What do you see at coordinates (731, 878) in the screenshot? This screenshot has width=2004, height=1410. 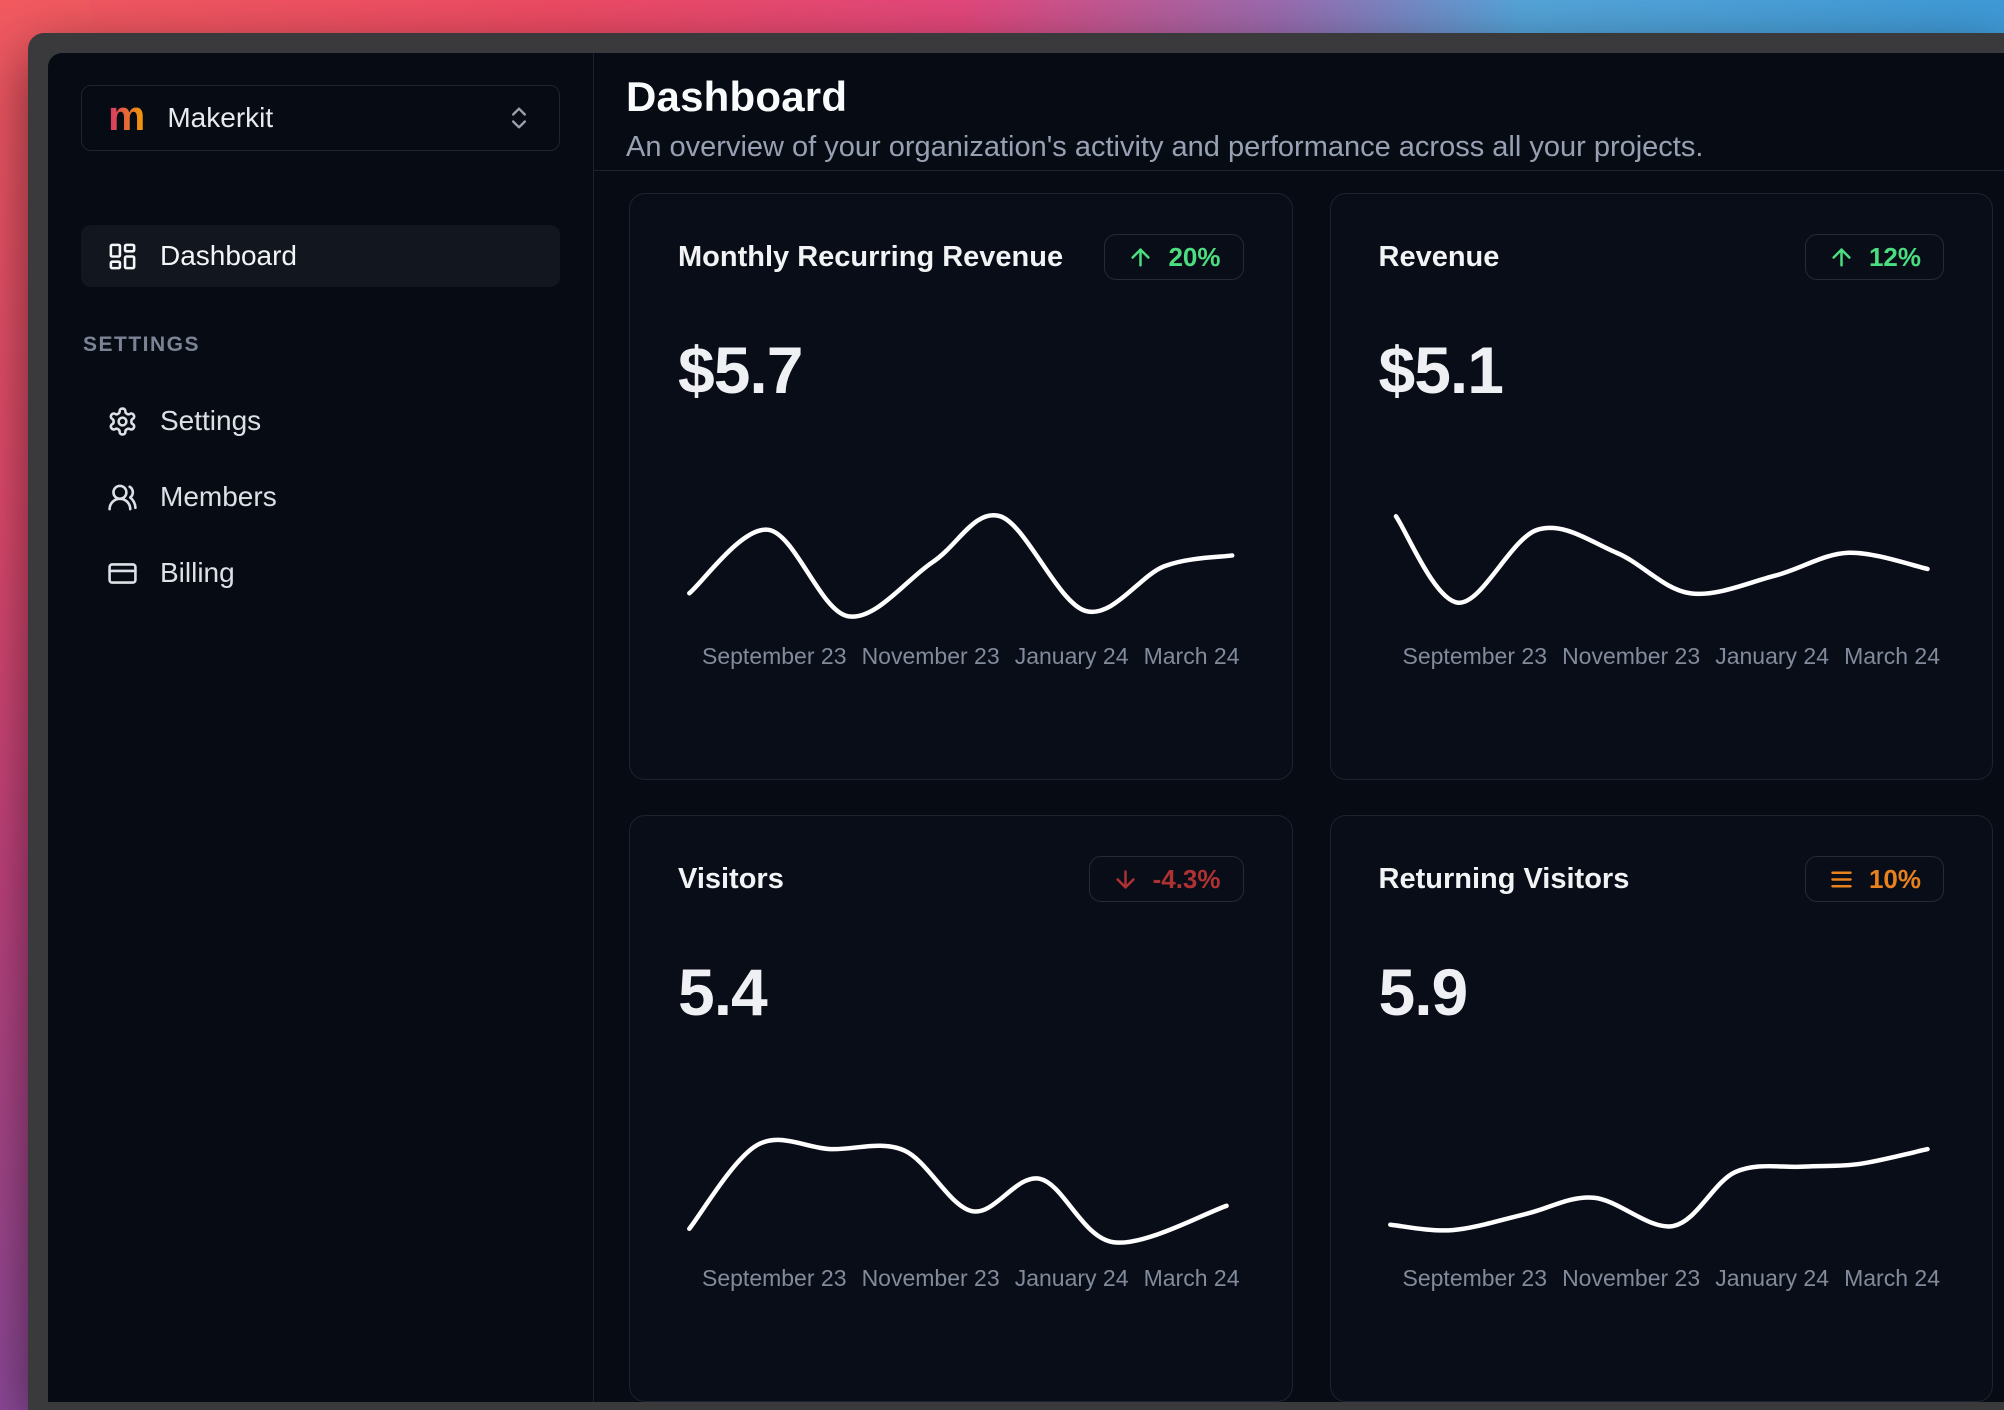 I see `card-title: Visitors` at bounding box center [731, 878].